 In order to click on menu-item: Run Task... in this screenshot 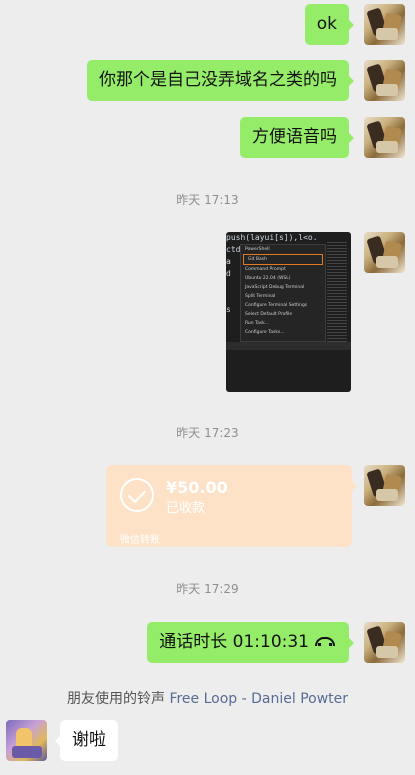, I will do `click(257, 323)`.